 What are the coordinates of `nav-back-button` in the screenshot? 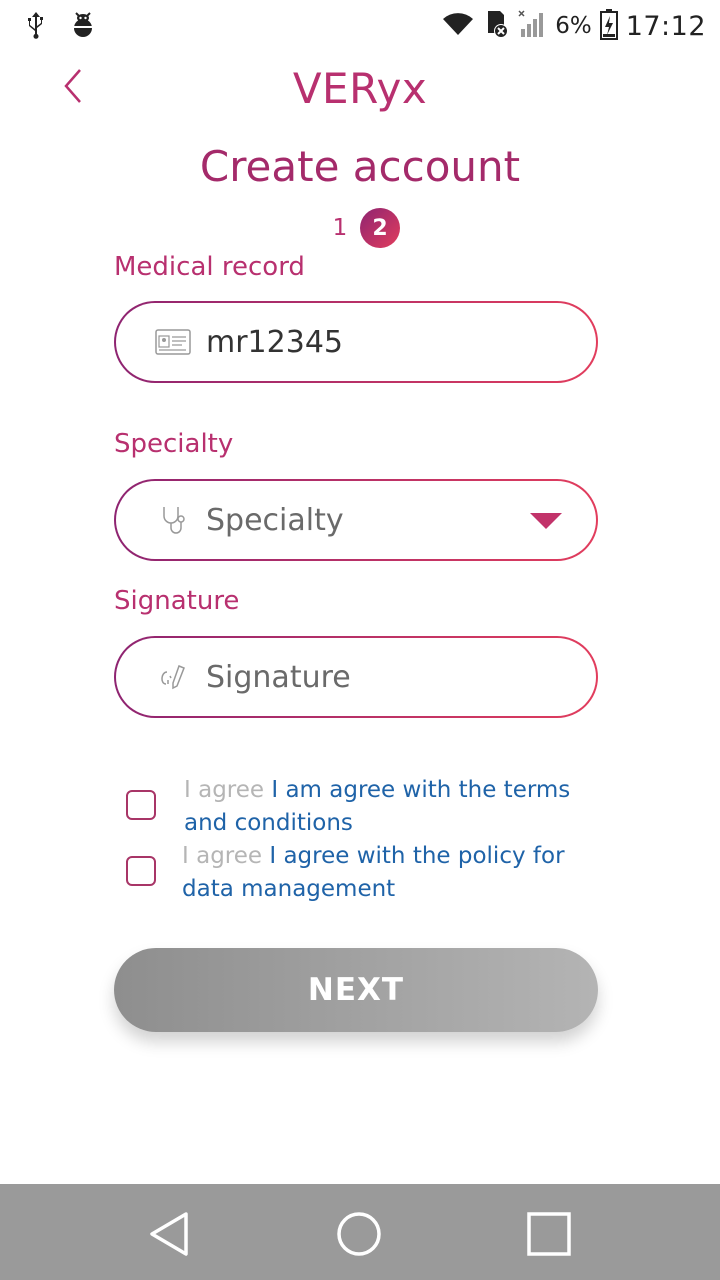 It's located at (170, 1234).